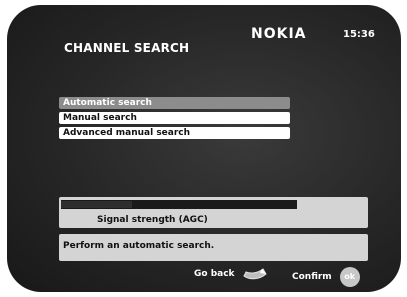 Image resolution: width=407 pixels, height=297 pixels. I want to click on page-title: CHANNEL SEARCH, so click(127, 48).